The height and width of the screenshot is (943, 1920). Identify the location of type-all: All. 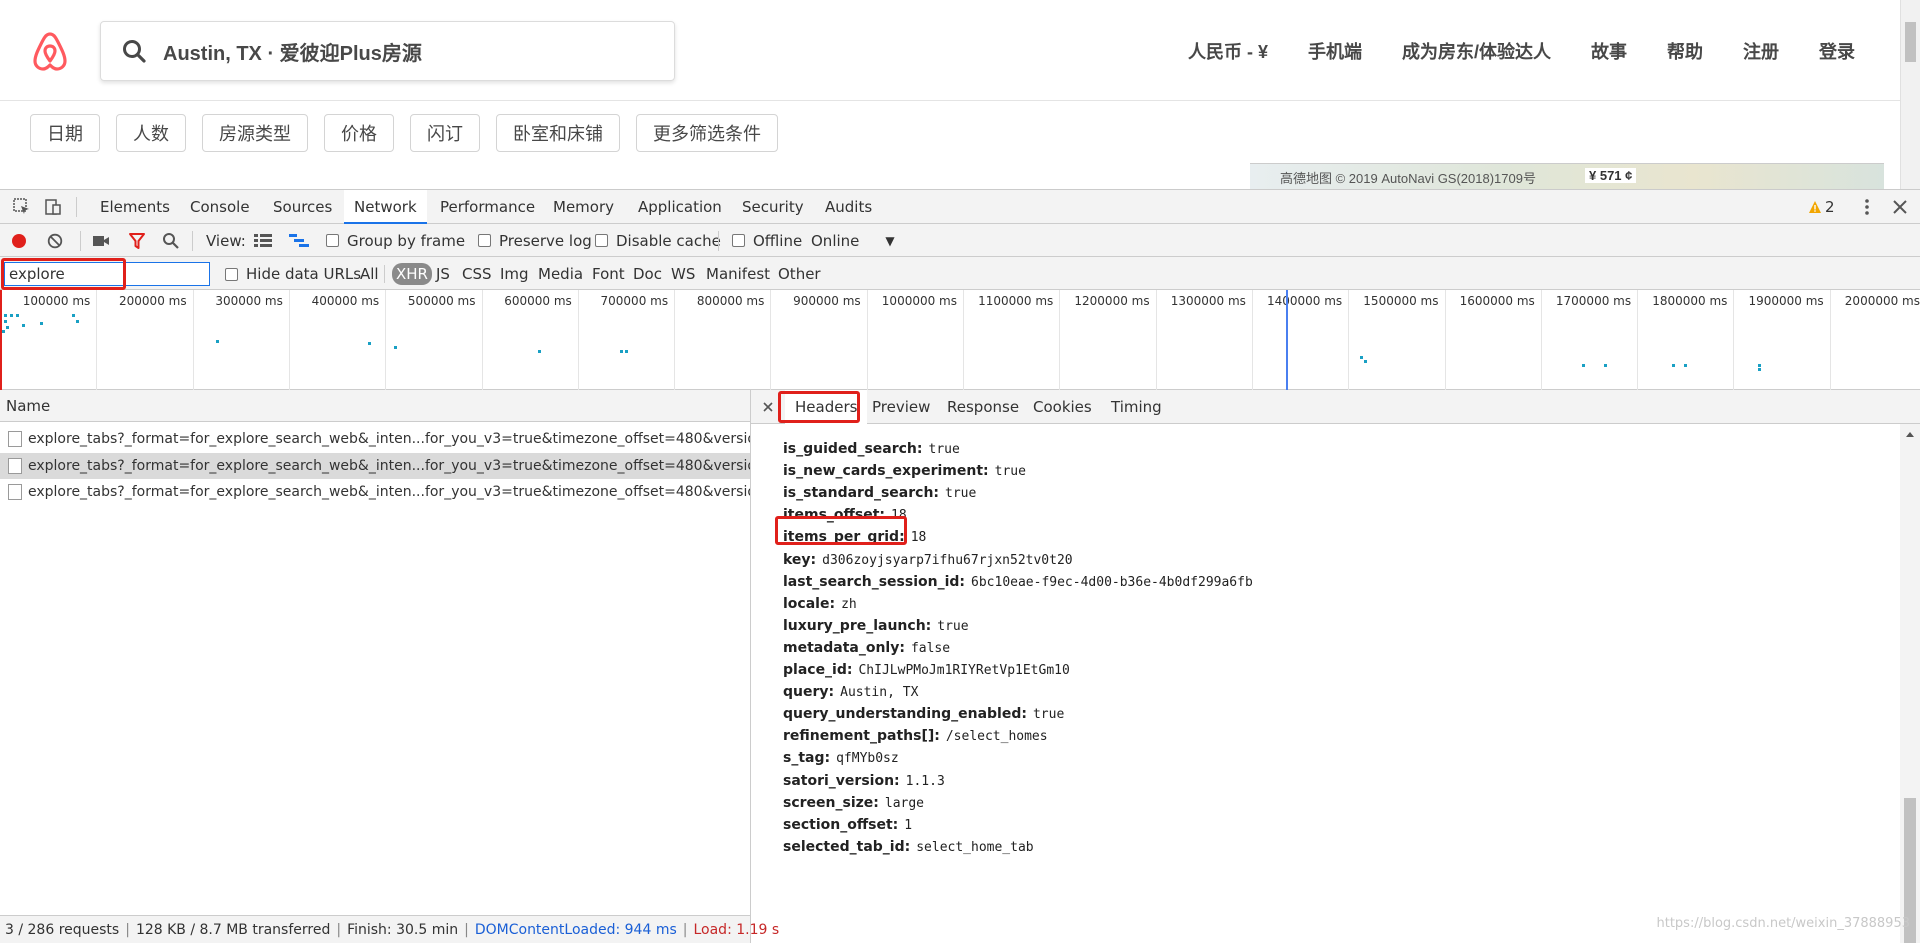
(369, 274).